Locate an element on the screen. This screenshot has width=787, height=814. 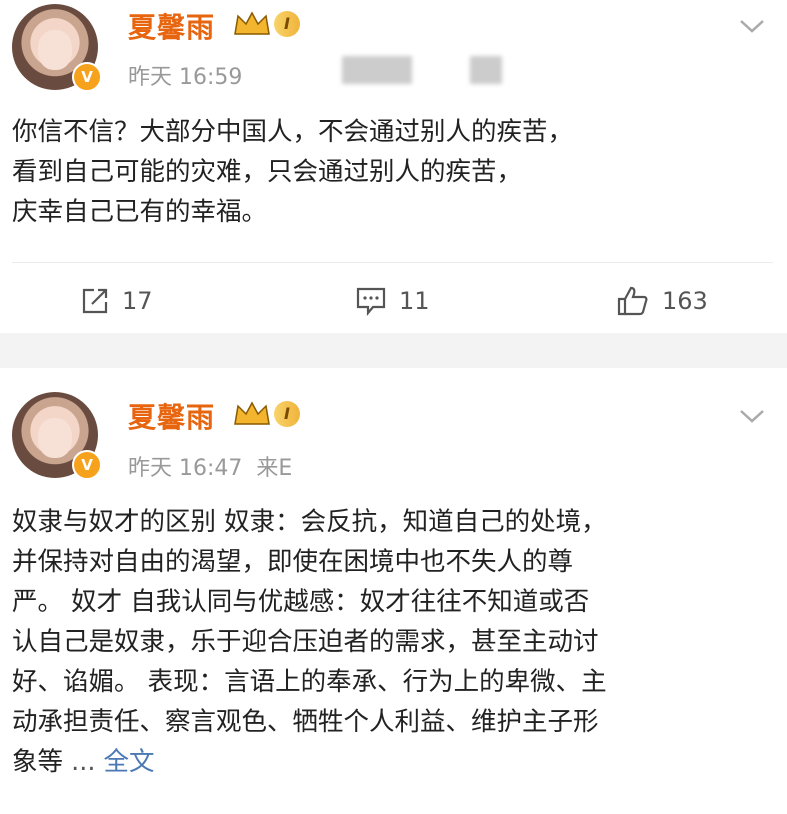
divider is located at coordinates (392, 262).